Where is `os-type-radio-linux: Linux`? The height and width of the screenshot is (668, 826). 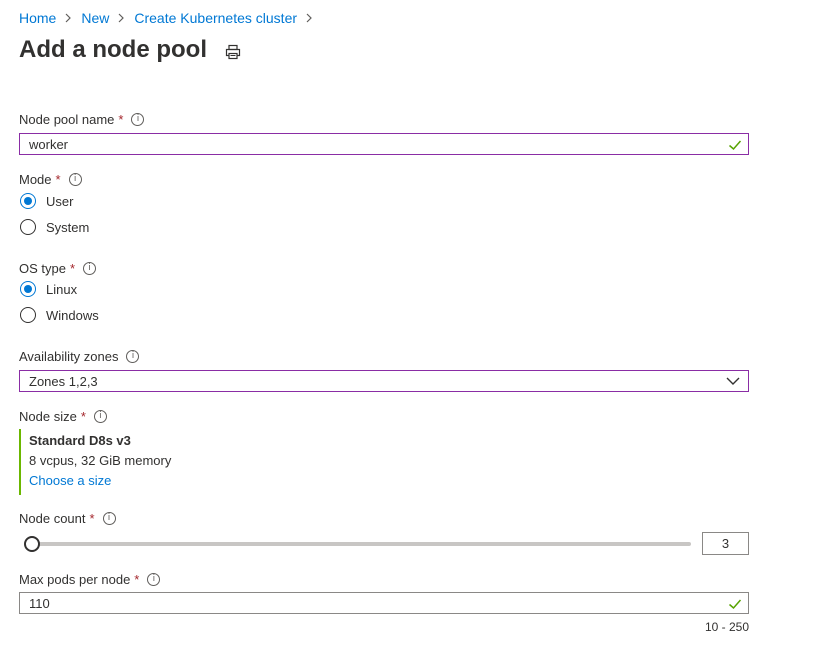 os-type-radio-linux: Linux is located at coordinates (48, 289).